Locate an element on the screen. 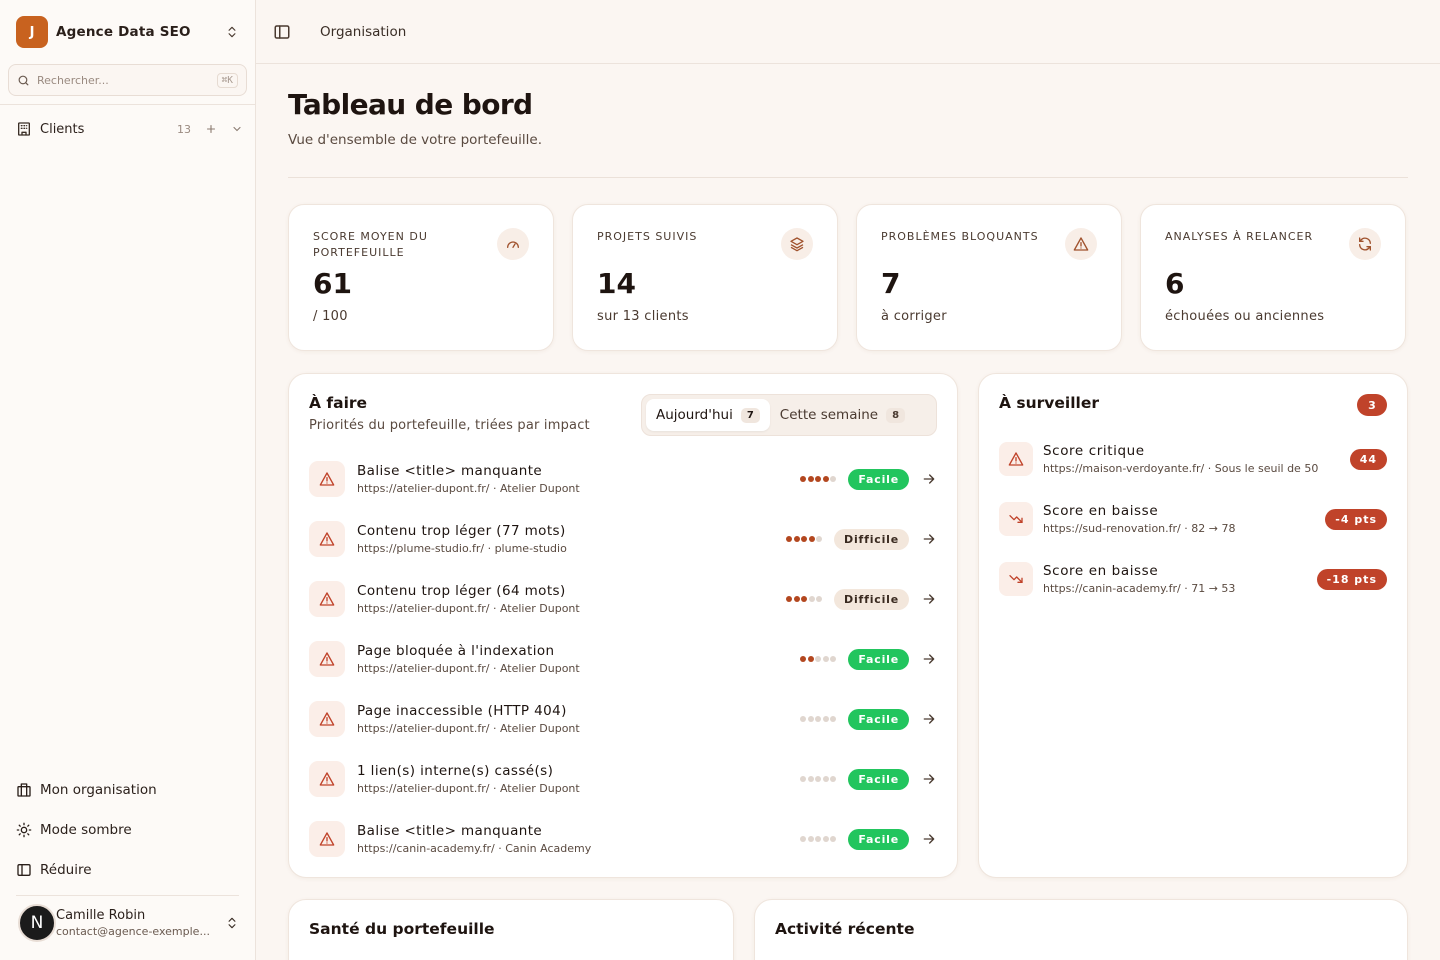  watch-item-title: Score critique is located at coordinates (1094, 451).